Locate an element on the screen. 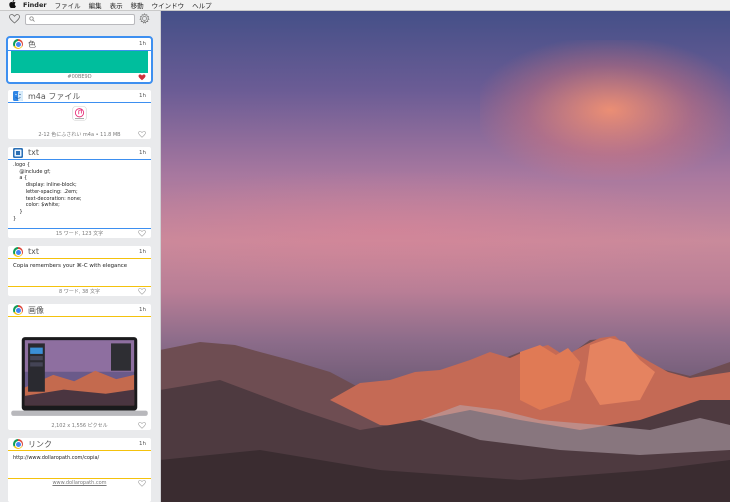 This screenshot has width=730, height=502. menu-window: ウインドウ is located at coordinates (168, 5).